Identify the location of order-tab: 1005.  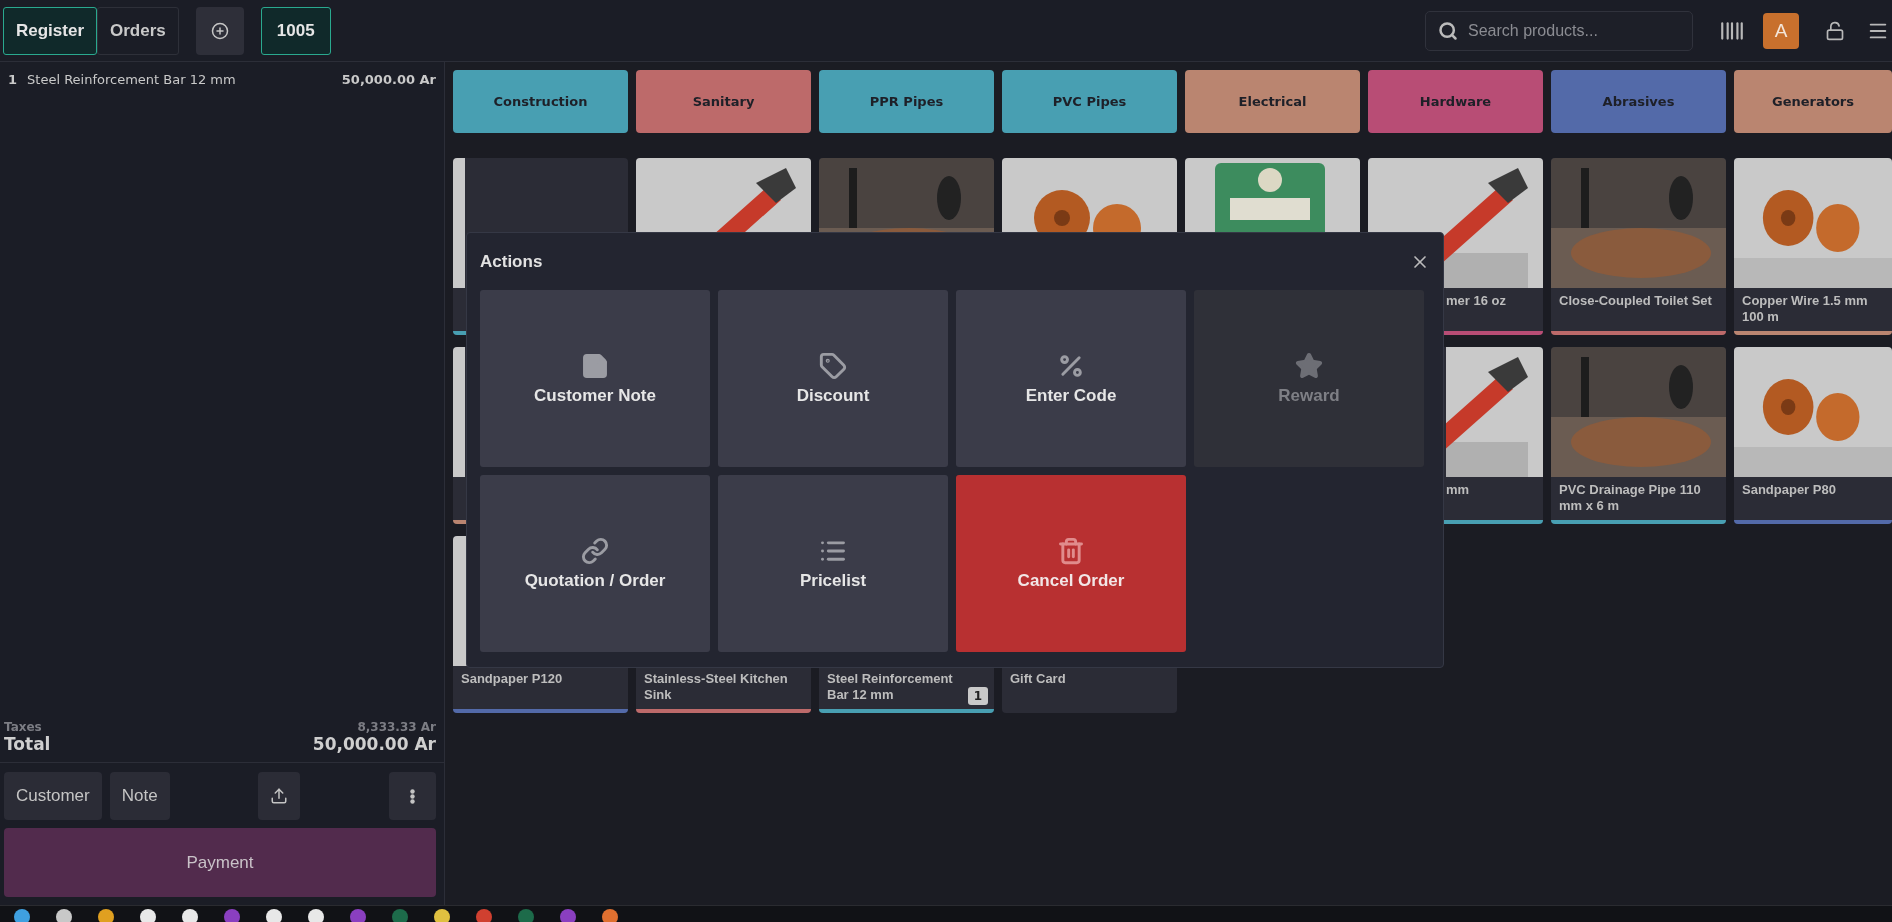
(295, 30).